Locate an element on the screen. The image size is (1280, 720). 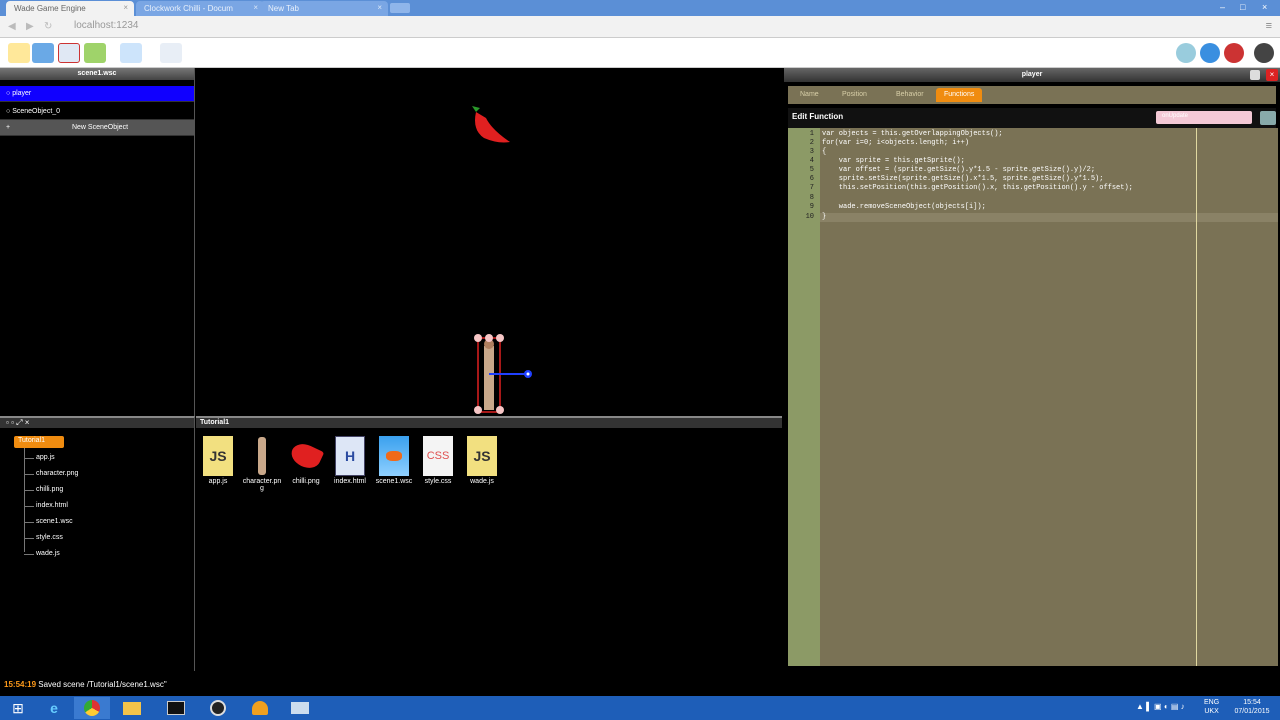
folder-icon: ▫ is located at coordinates (12, 422).